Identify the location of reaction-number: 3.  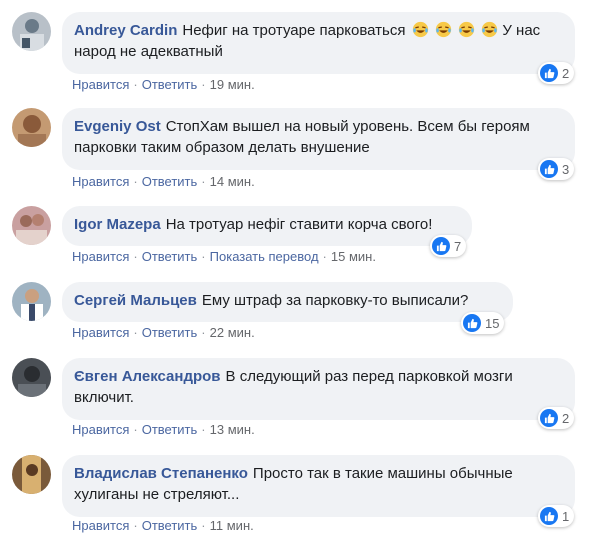
(566, 169).